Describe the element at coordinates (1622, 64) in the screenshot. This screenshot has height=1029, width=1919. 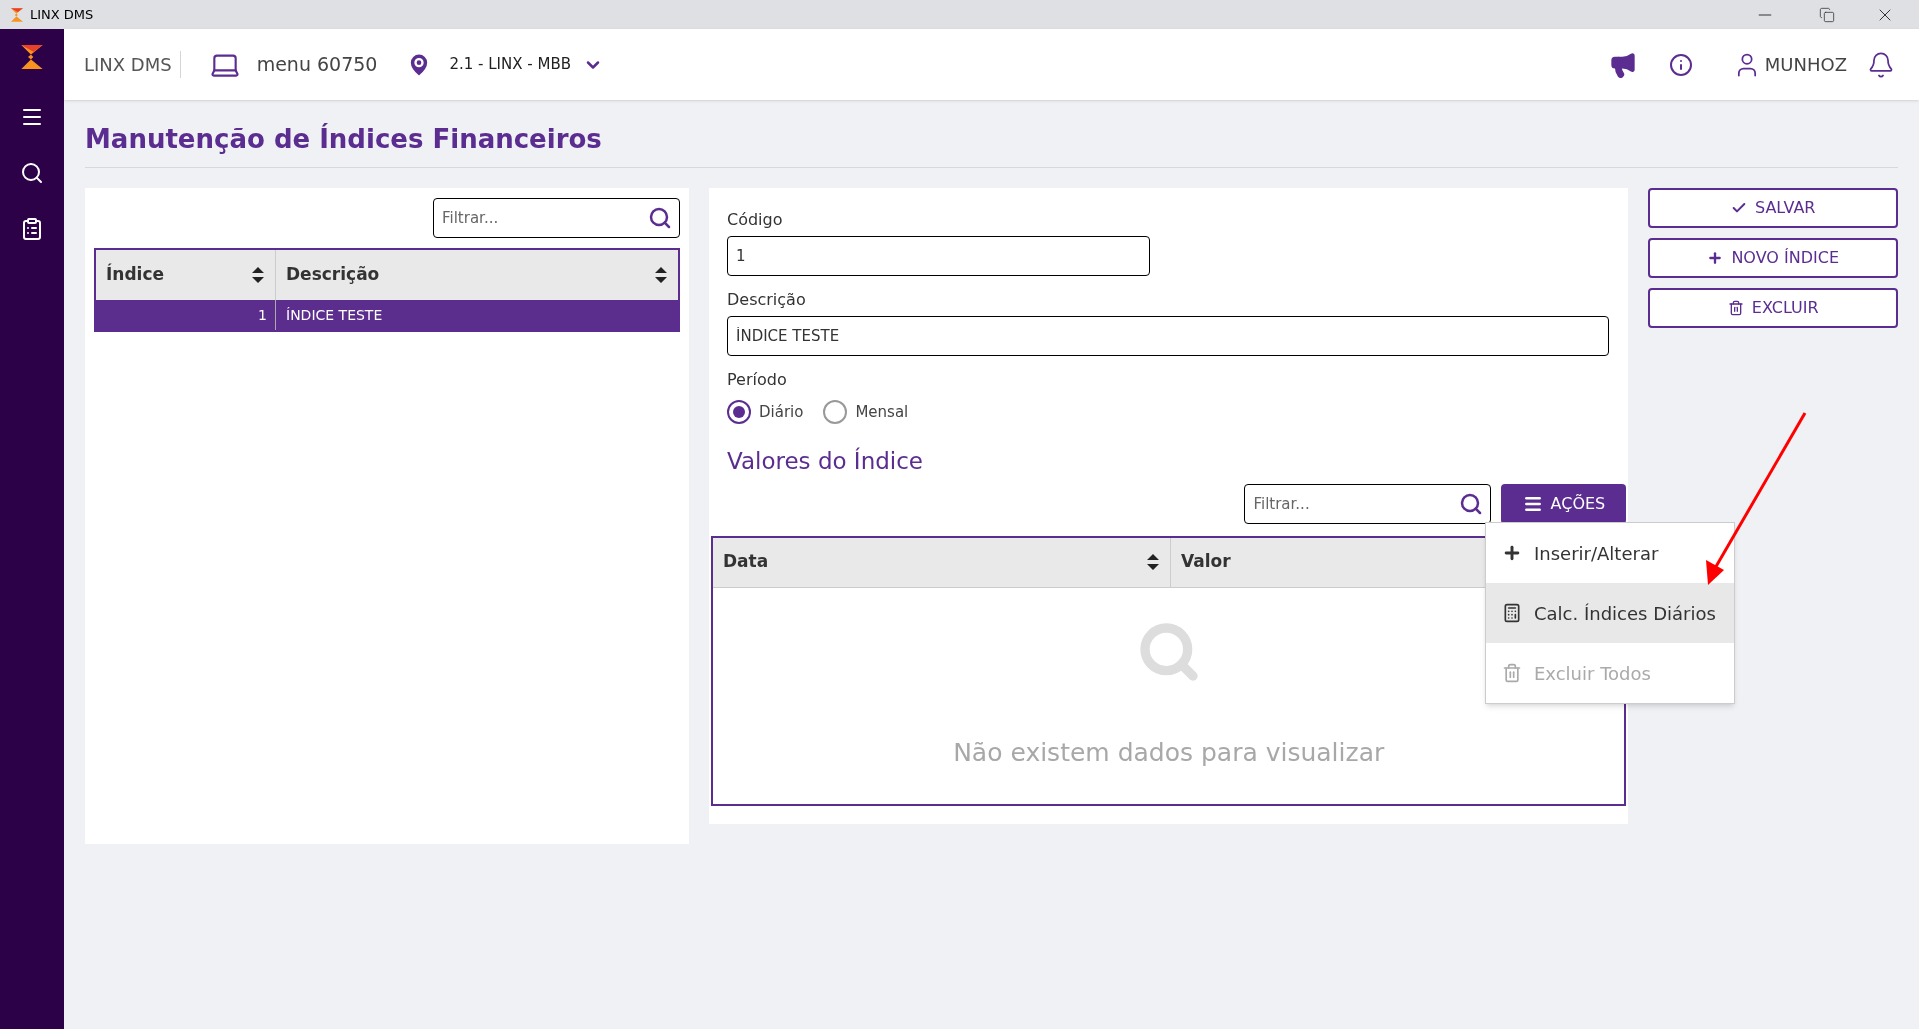
I see `megaphone-icon` at that location.